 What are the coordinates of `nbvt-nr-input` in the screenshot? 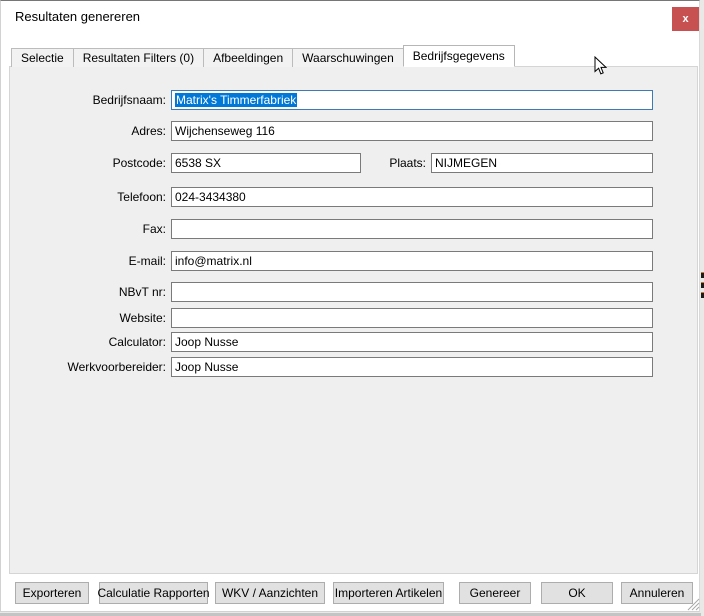 It's located at (412, 292).